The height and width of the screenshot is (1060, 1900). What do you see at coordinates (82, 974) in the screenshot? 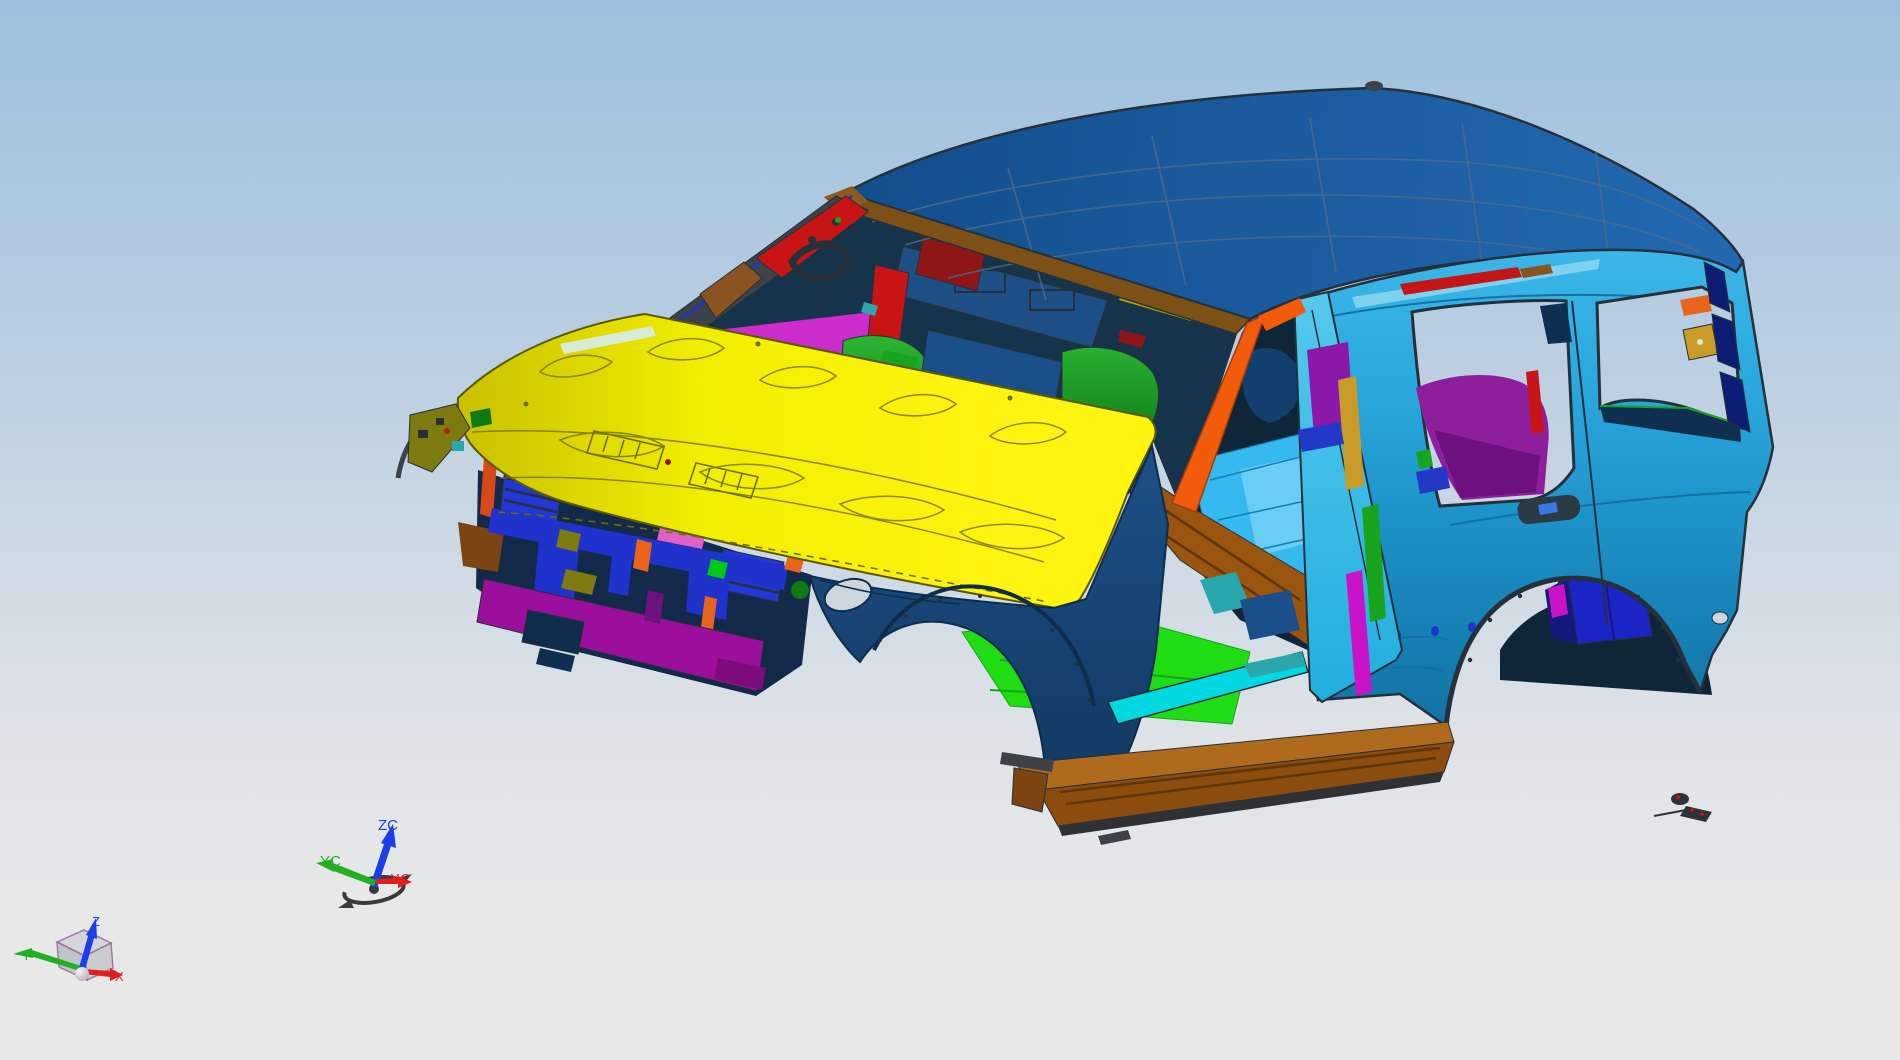
I see `origin-sphere` at bounding box center [82, 974].